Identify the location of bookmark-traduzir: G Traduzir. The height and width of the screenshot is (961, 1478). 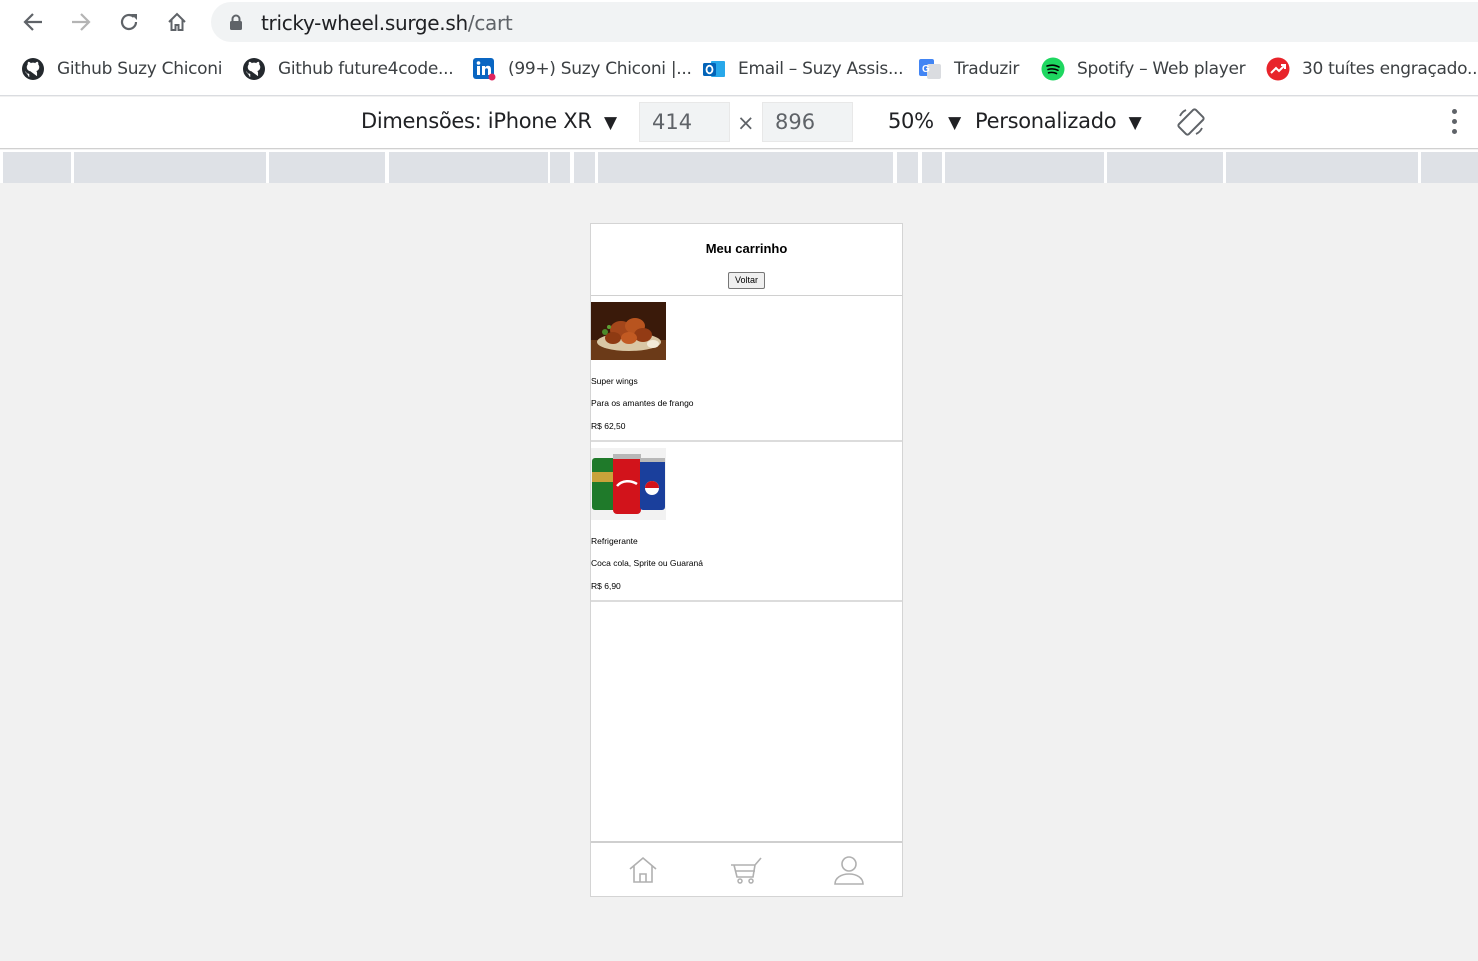
(968, 69).